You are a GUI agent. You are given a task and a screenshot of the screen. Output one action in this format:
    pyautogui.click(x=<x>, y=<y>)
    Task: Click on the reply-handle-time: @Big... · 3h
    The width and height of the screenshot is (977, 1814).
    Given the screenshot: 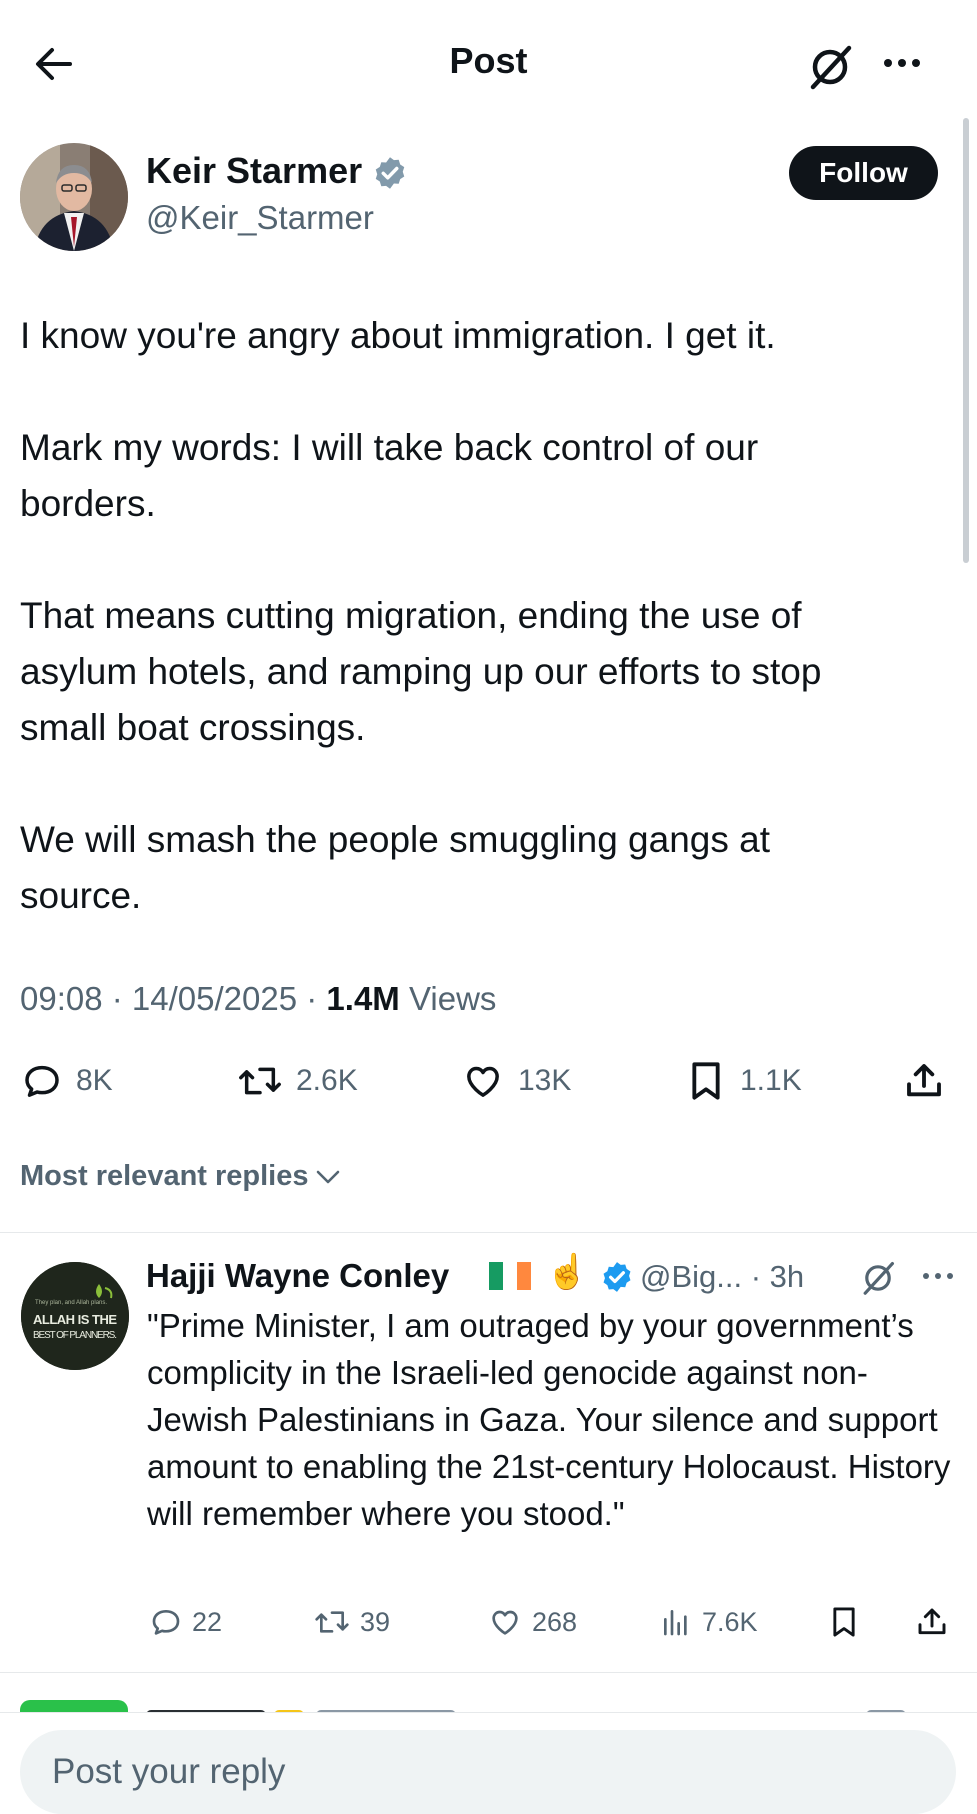 What is the action you would take?
    pyautogui.click(x=722, y=1277)
    